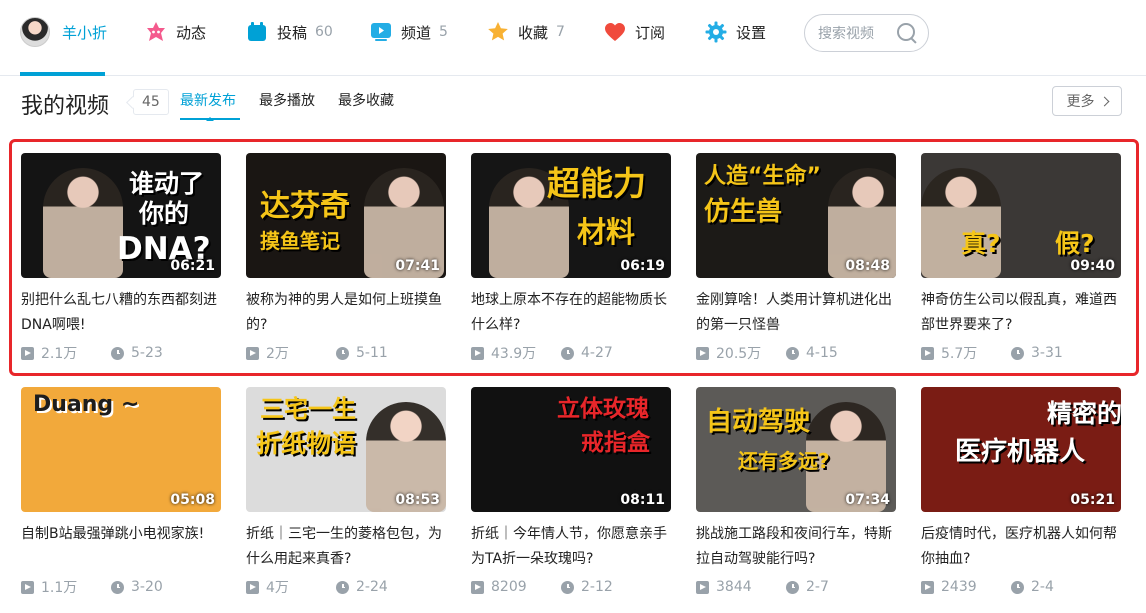 The width and height of the screenshot is (1146, 613). Describe the element at coordinates (1021, 313) in the screenshot. I see `video-title: 神奇仿生公司以假乱真，难道西部世界要来了?` at that location.